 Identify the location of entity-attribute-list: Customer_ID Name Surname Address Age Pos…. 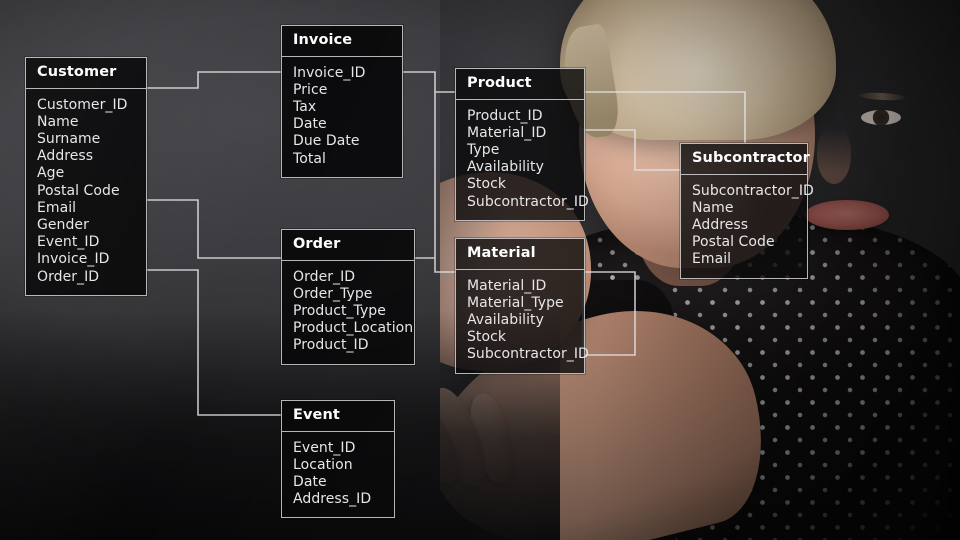
(86, 192).